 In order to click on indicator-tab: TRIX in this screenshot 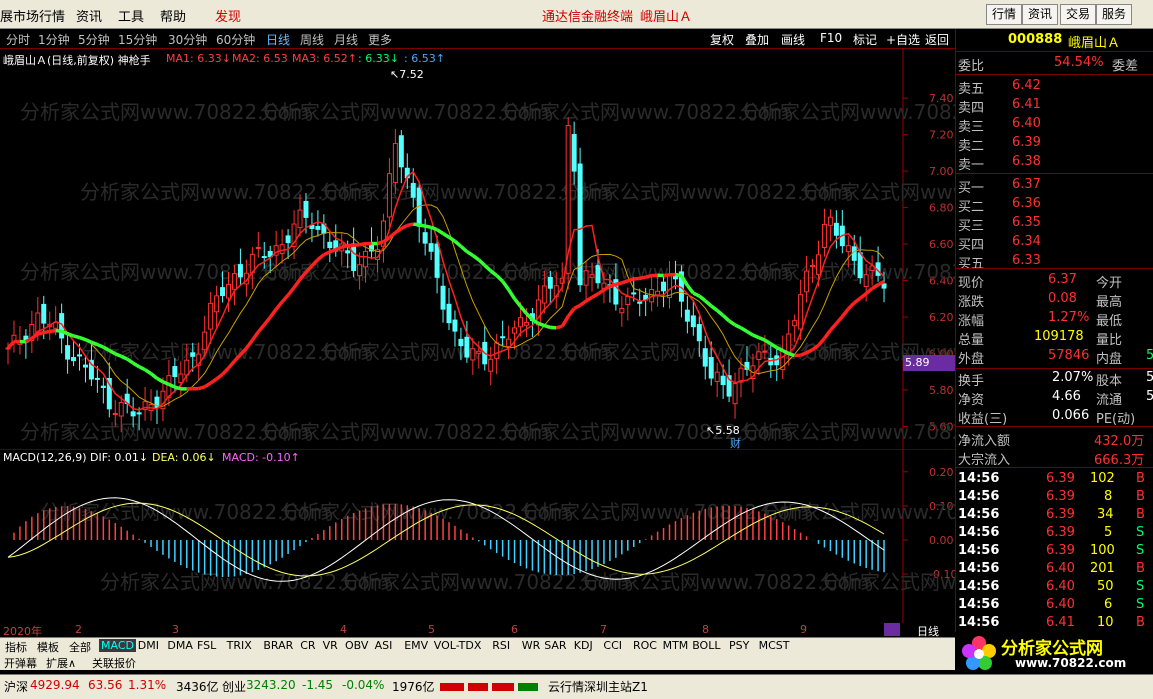, I will do `click(239, 645)`.